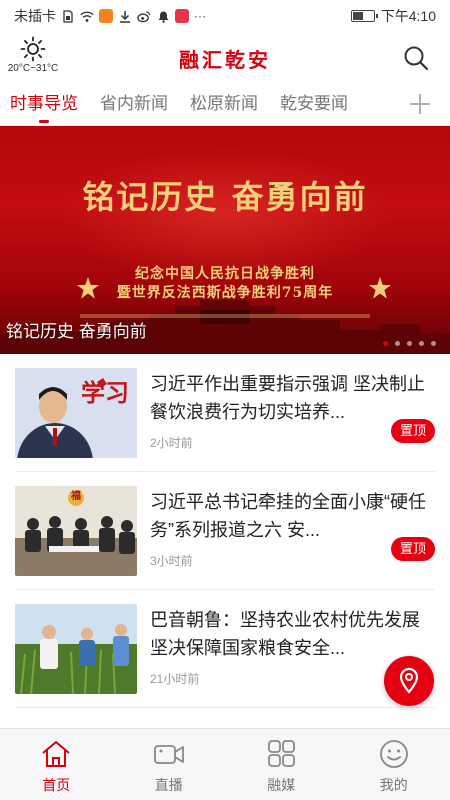 The height and width of the screenshot is (800, 450). I want to click on news-item: 福 习近平总书记牵挂的全面小康“硬任务”系列报道之六 安... 3小时前 置顶, so click(225, 531).